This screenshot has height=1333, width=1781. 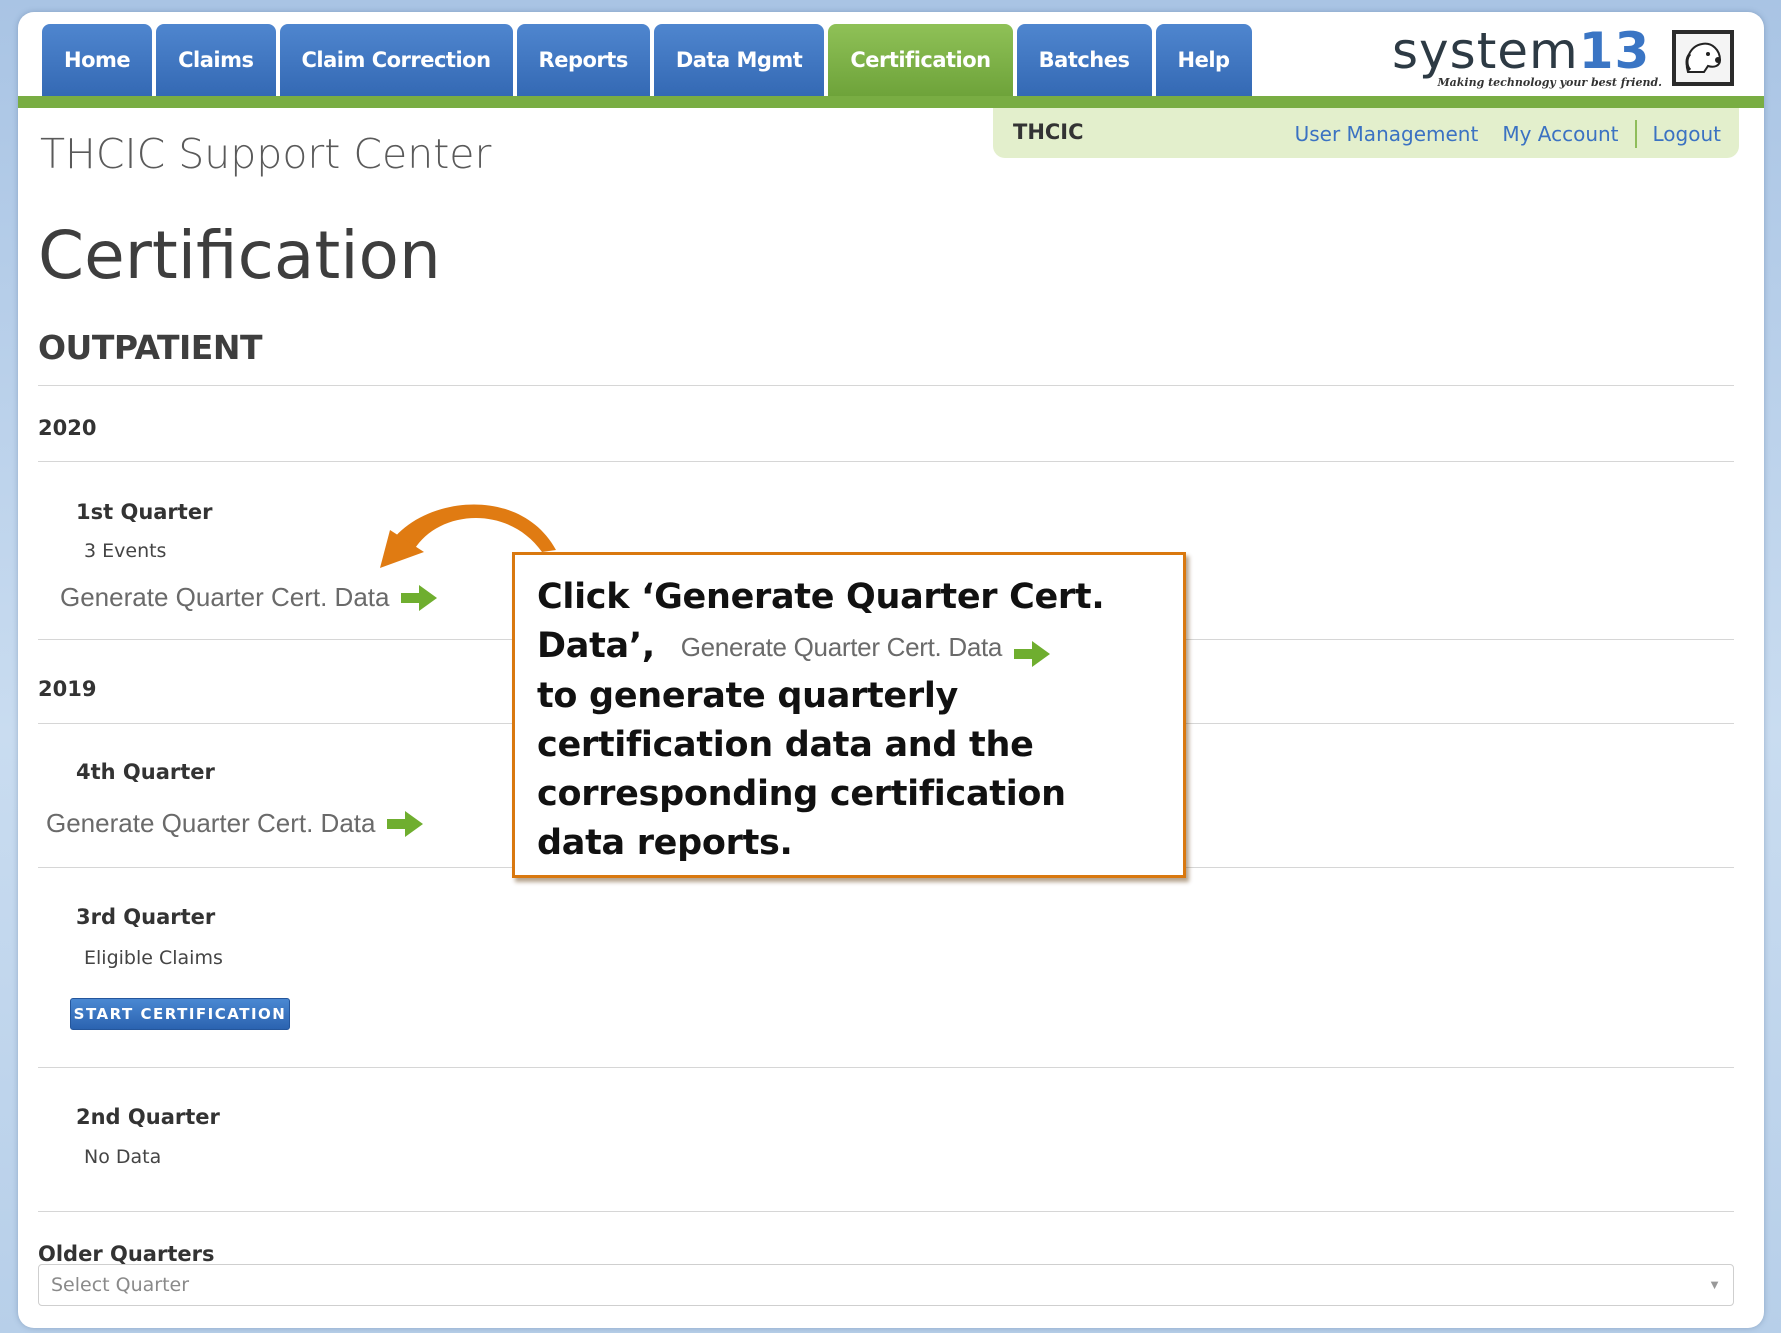 What do you see at coordinates (150, 347) in the screenshot?
I see `section-title: OUTPATIENT` at bounding box center [150, 347].